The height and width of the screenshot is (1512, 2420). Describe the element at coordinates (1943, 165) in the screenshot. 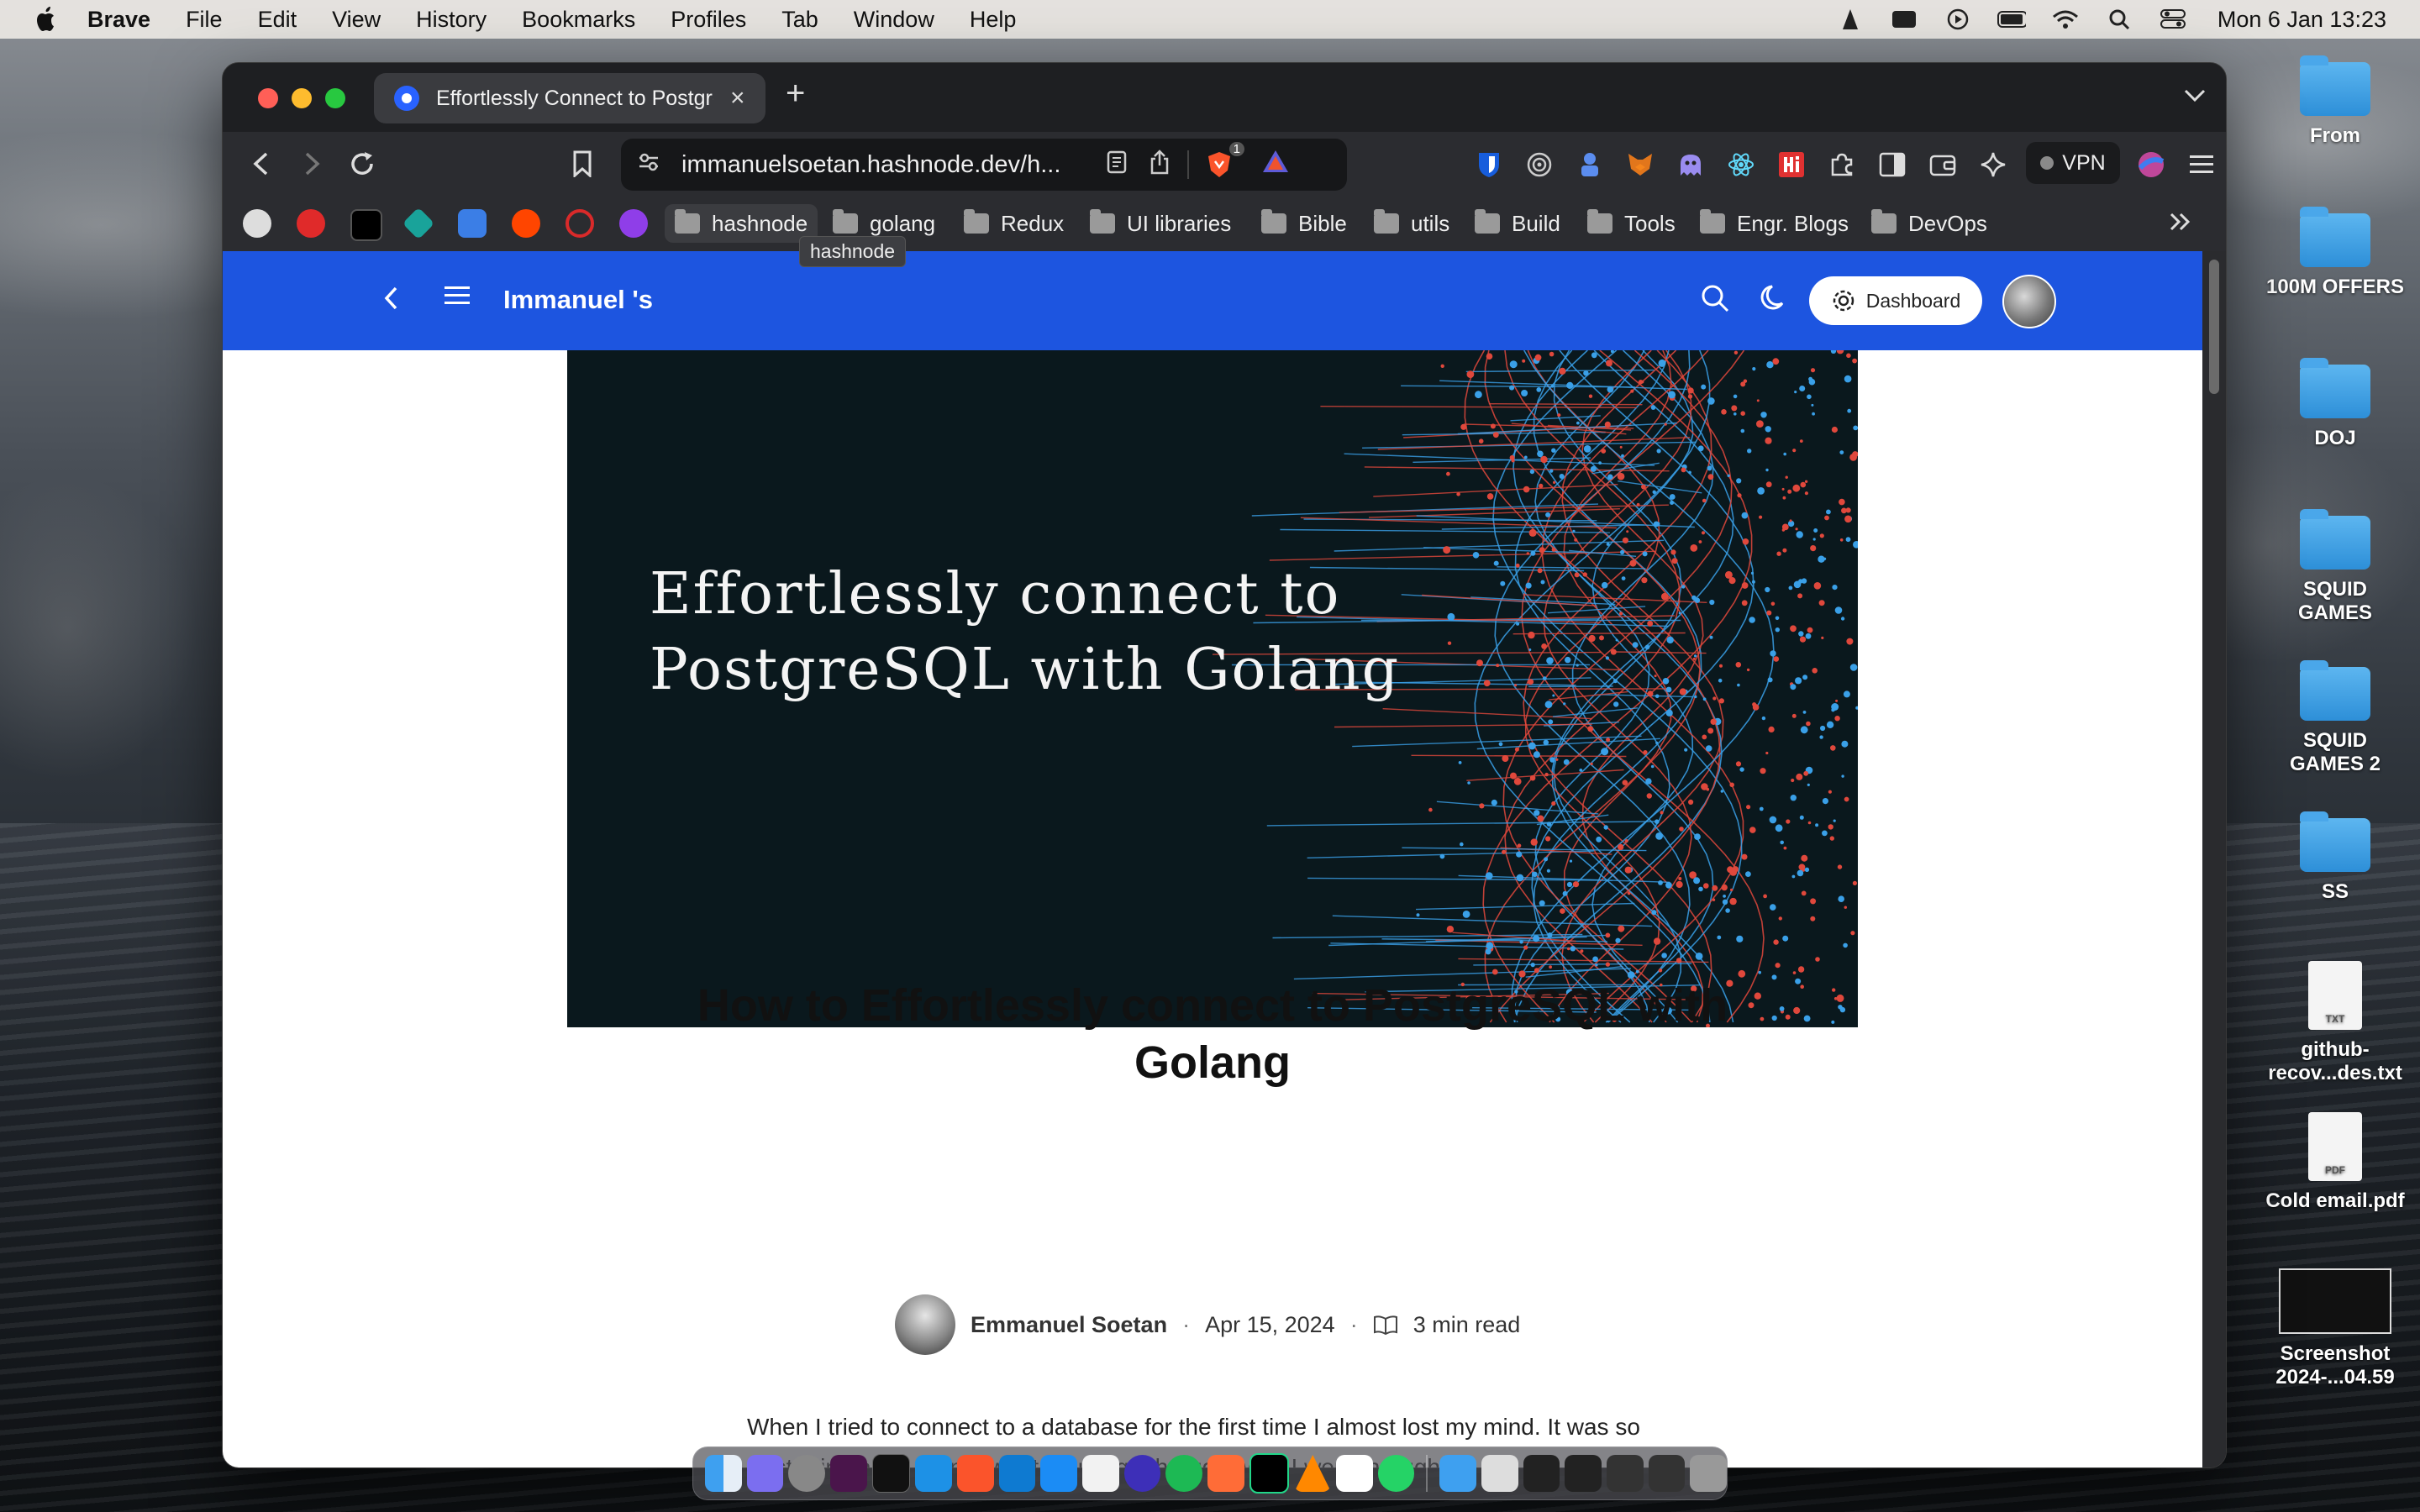

I see `wallet-icon` at that location.